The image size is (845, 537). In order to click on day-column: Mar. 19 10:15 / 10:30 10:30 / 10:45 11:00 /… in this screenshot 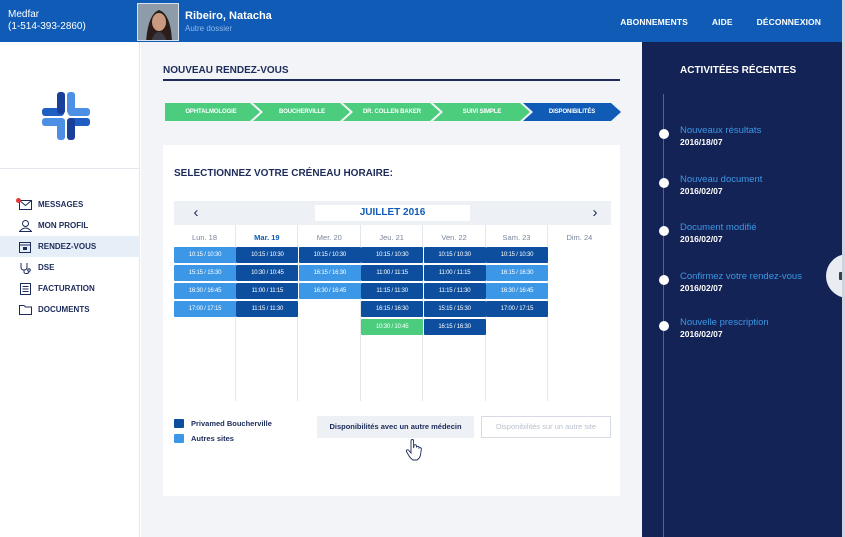, I will do `click(267, 313)`.